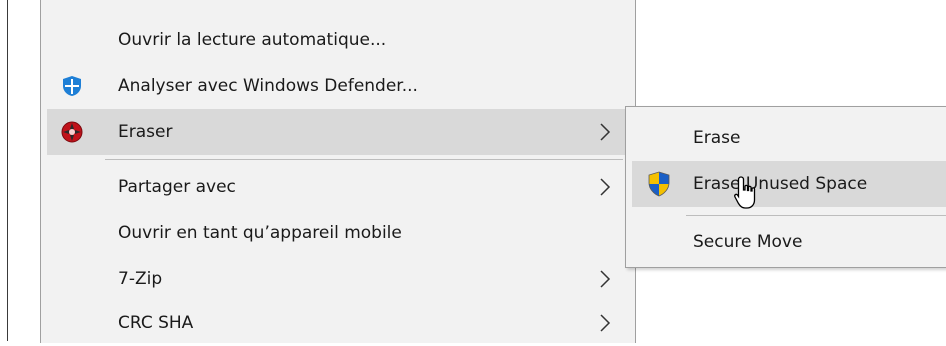  What do you see at coordinates (338, 132) in the screenshot?
I see `menu-item-eraser: Eraser` at bounding box center [338, 132].